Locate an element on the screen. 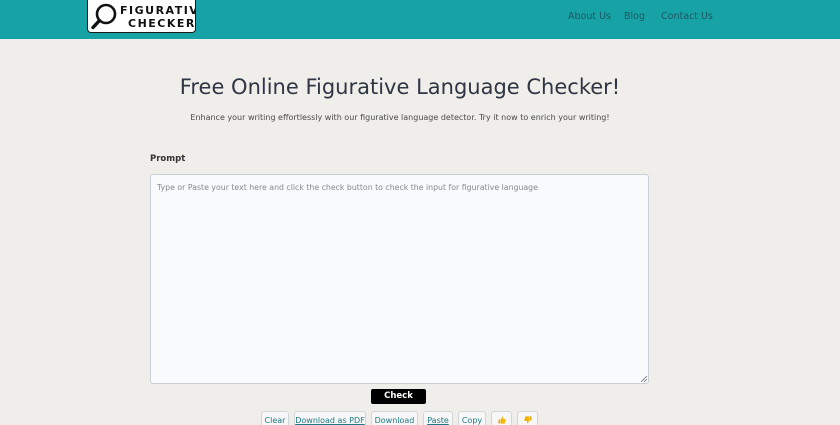 The width and height of the screenshot is (840, 425). download-pdf-label: Download as PDF is located at coordinates (330, 420).